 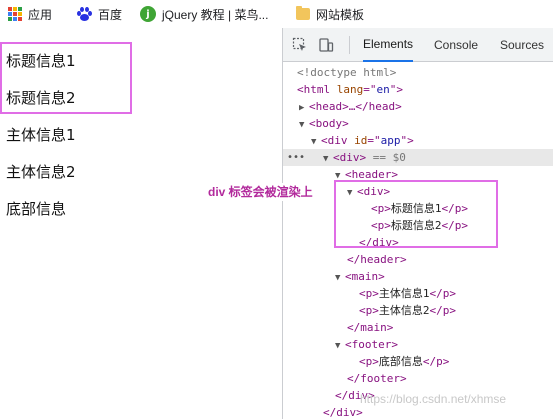 I want to click on html-attr: lang, so click(x=350, y=89).